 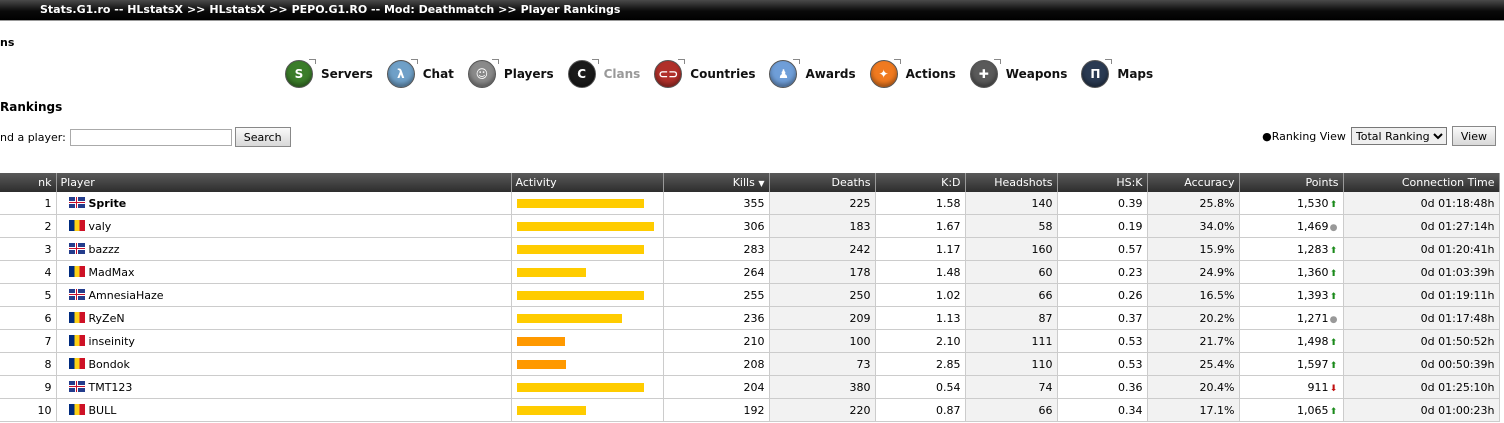 What do you see at coordinates (1313, 364) in the screenshot?
I see `points-value: 1,597` at bounding box center [1313, 364].